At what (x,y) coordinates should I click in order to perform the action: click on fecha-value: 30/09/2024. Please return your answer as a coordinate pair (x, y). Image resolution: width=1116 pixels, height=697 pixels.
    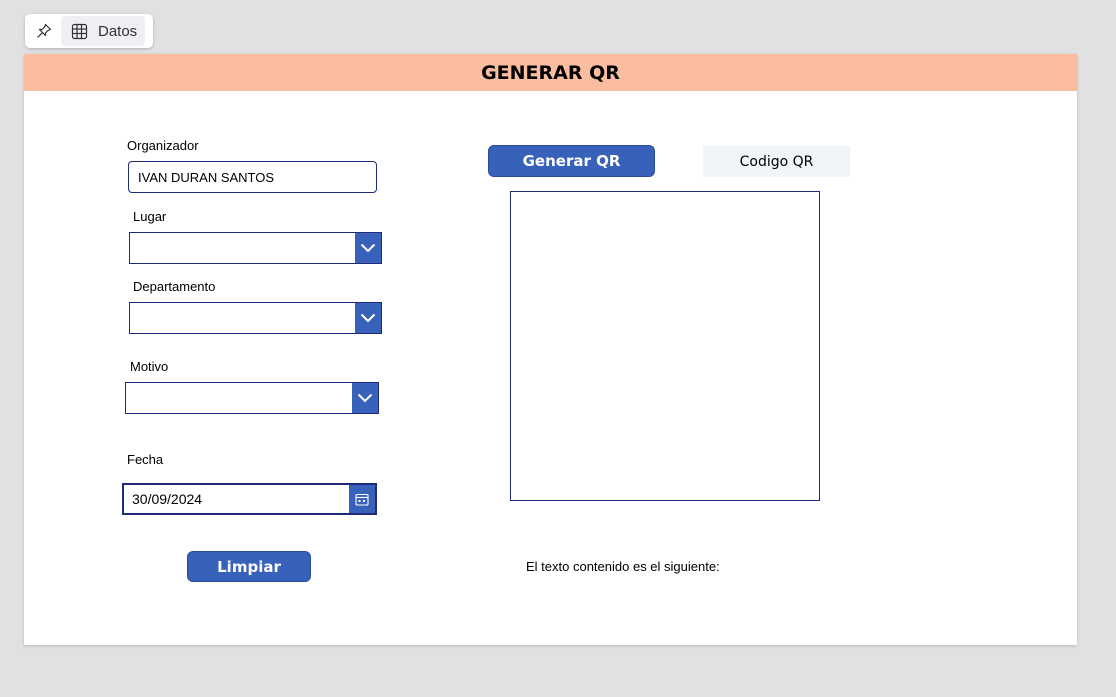
    Looking at the image, I should click on (167, 499).